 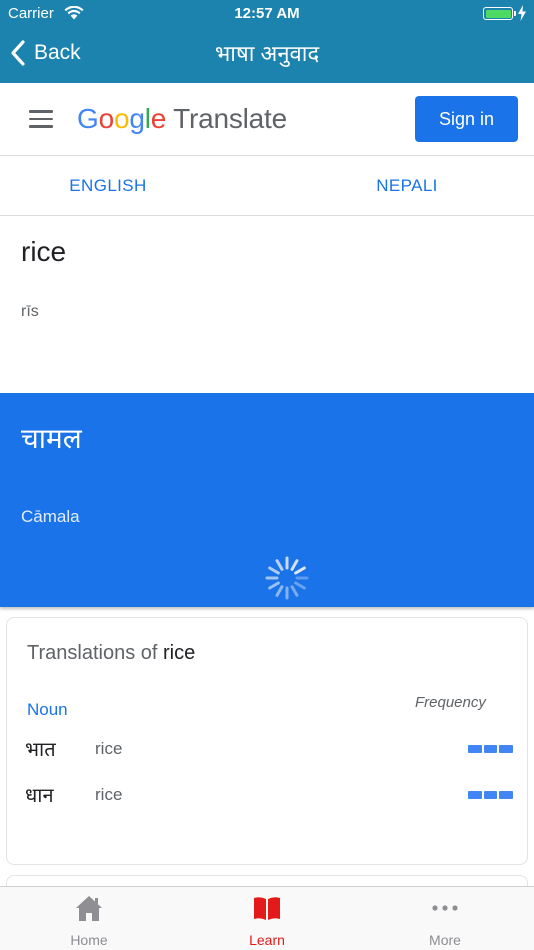 What do you see at coordinates (287, 578) in the screenshot?
I see `loading-spinner-icon` at bounding box center [287, 578].